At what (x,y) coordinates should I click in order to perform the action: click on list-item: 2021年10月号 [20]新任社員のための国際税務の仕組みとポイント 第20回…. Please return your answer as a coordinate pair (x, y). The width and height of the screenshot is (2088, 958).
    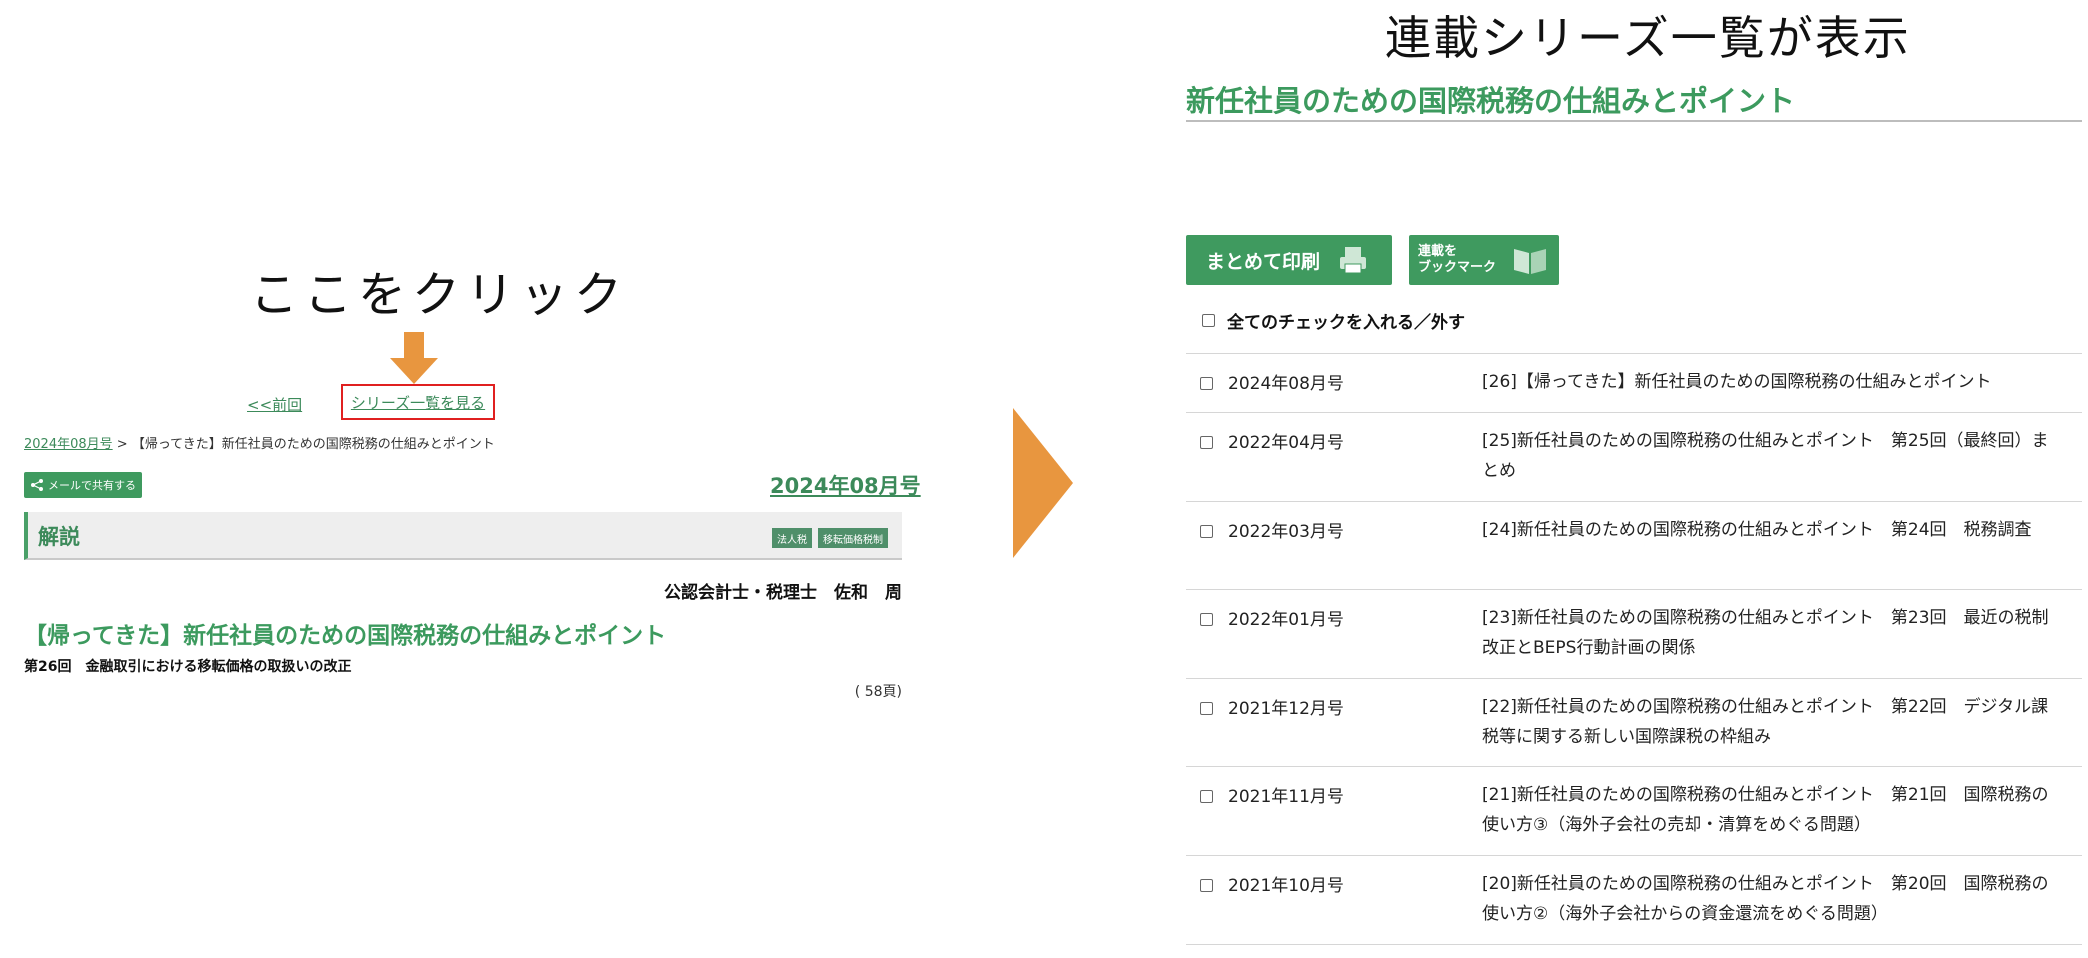
    Looking at the image, I should click on (1634, 900).